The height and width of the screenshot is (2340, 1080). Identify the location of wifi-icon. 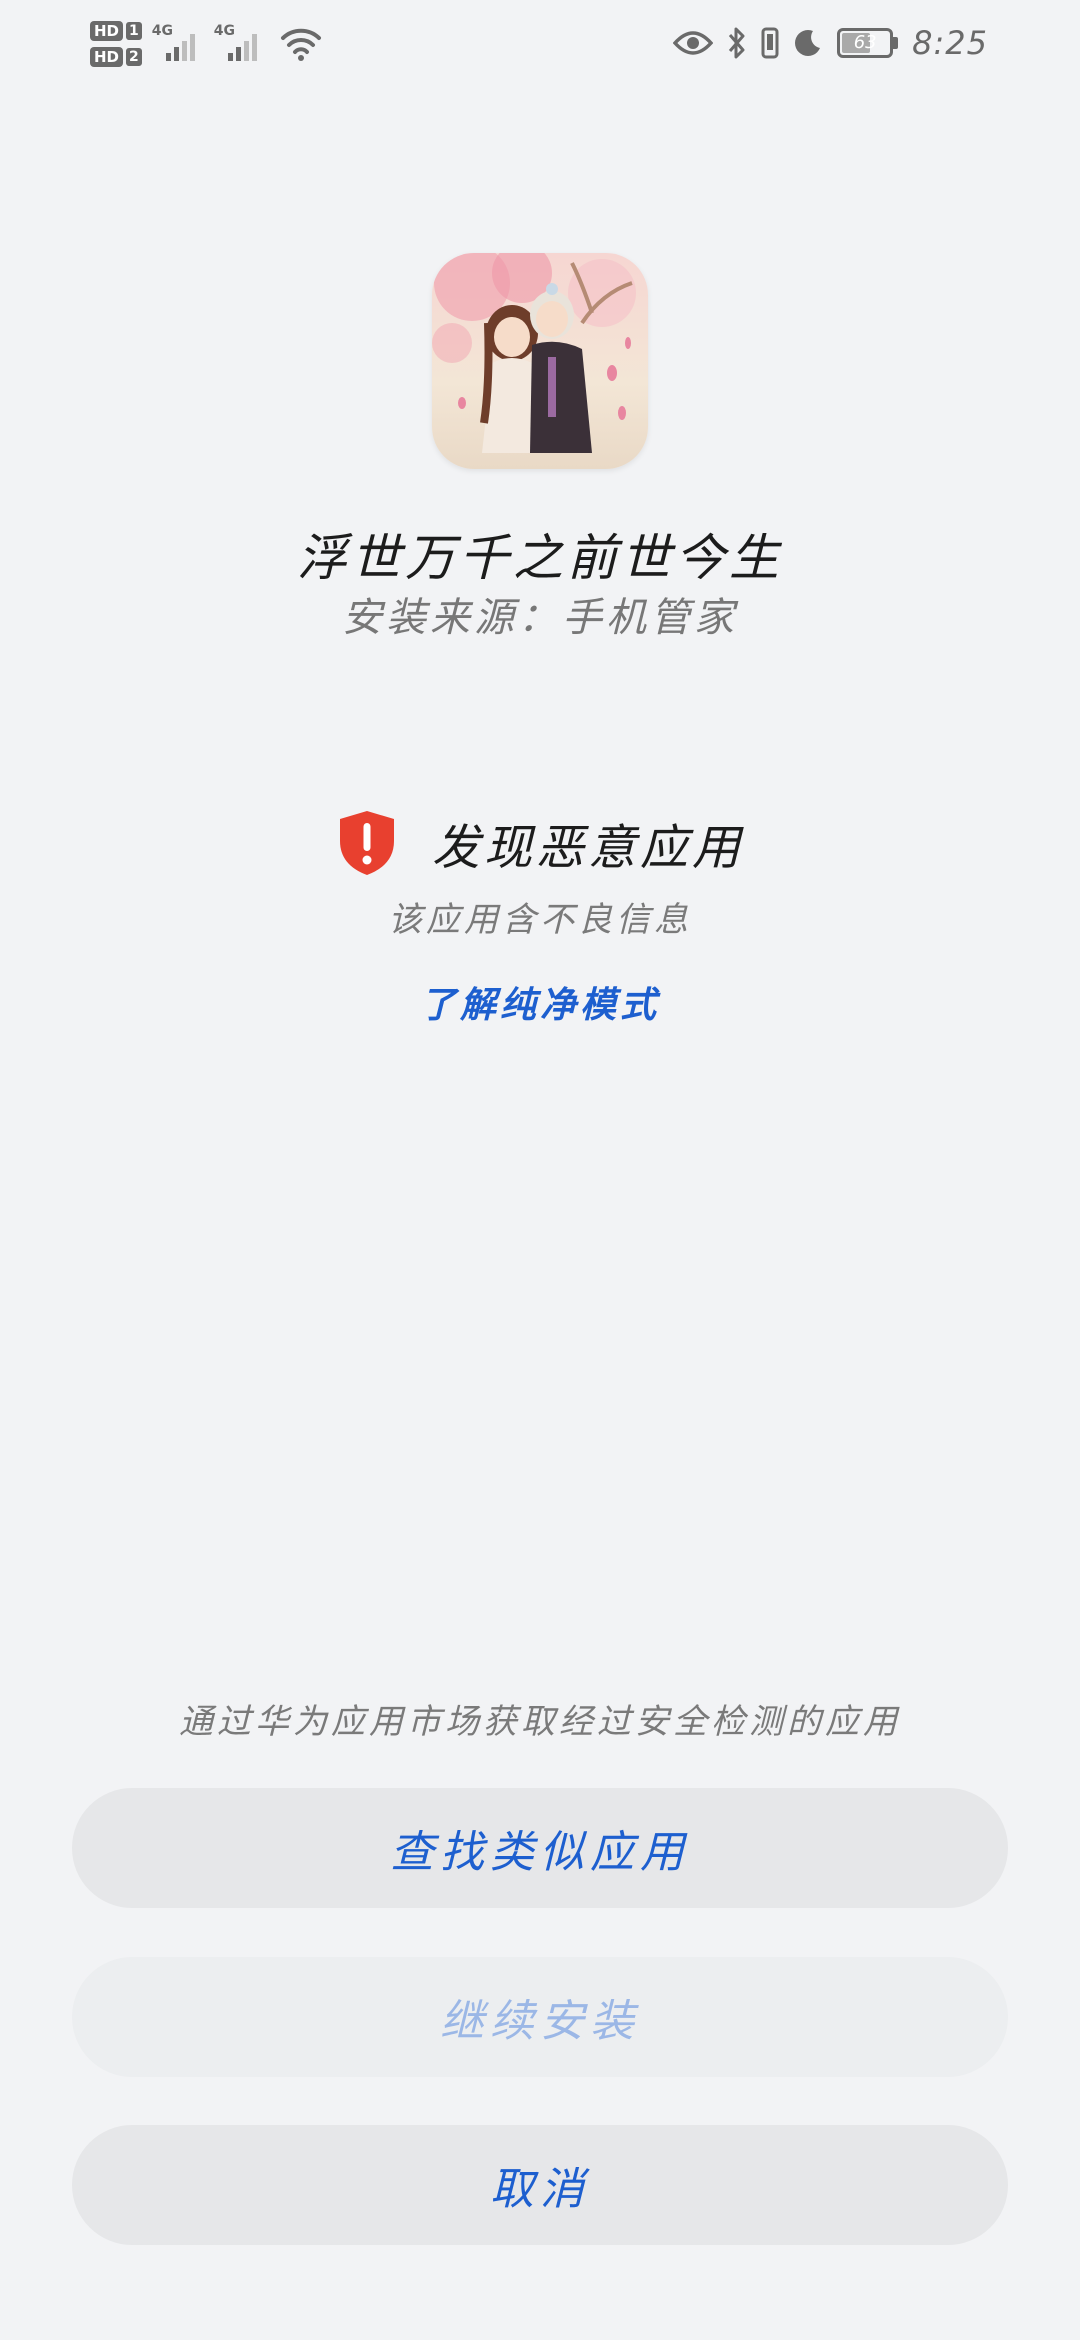
(300, 44).